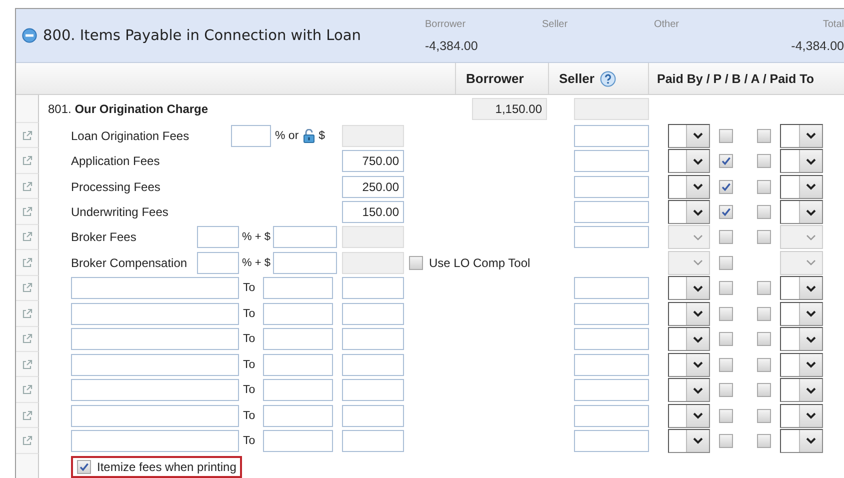 This screenshot has width=844, height=478. Describe the element at coordinates (608, 78) in the screenshot. I see `help-icon` at that location.